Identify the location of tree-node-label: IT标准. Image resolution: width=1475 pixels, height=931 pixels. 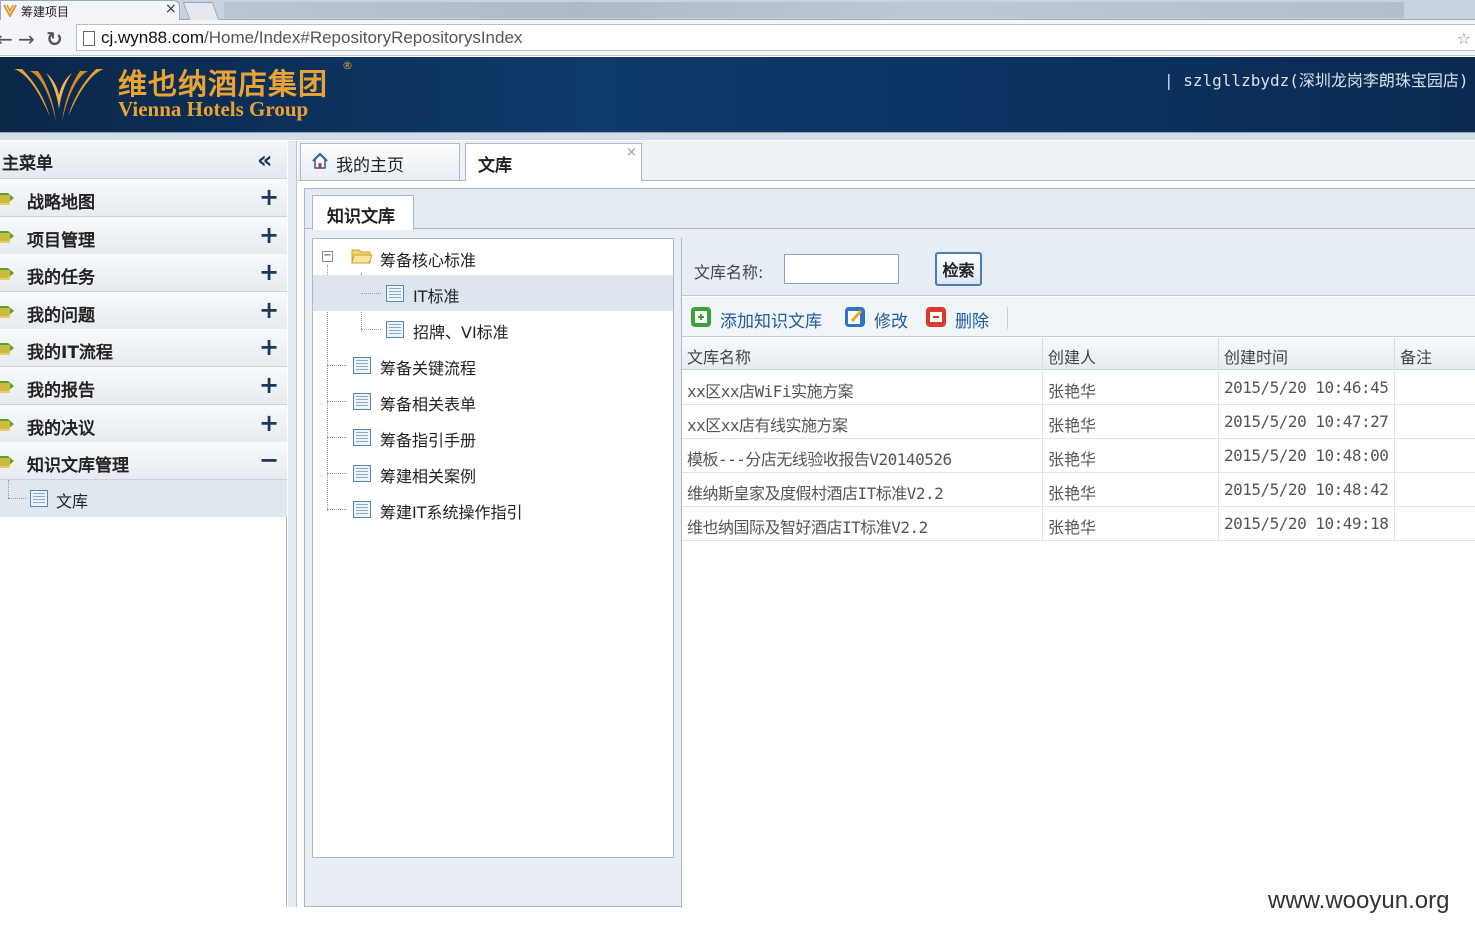
(436, 296).